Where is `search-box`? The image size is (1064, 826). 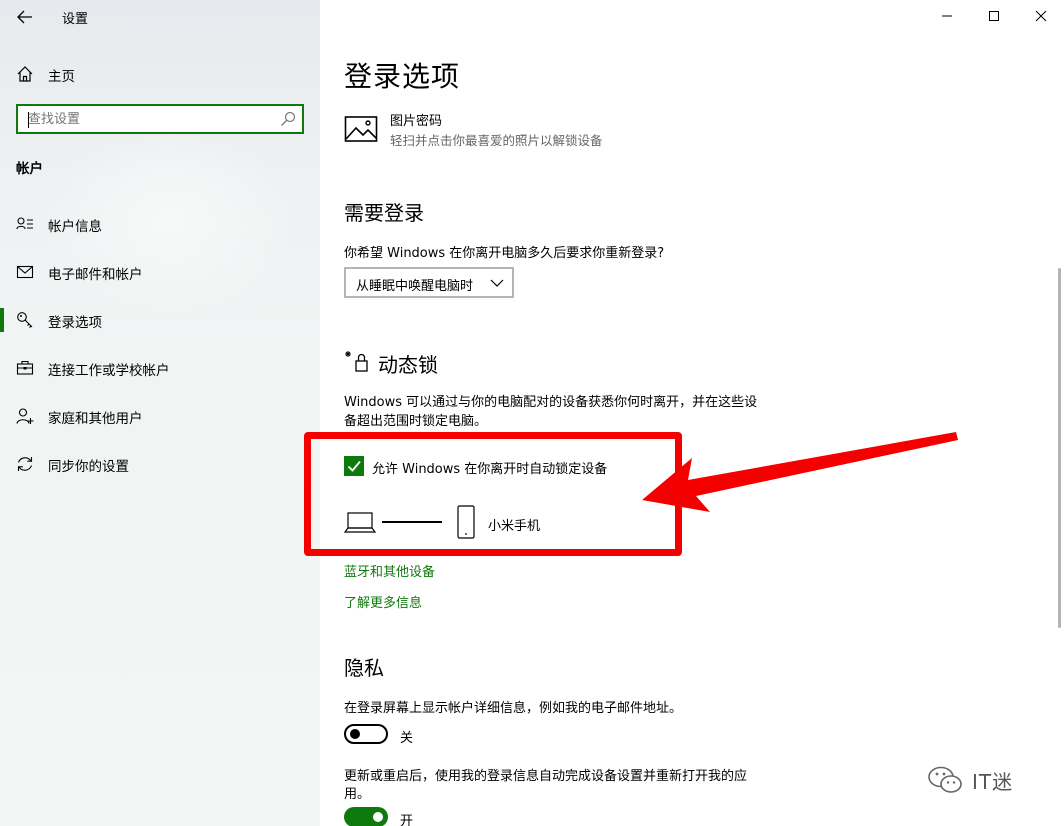 search-box is located at coordinates (160, 119).